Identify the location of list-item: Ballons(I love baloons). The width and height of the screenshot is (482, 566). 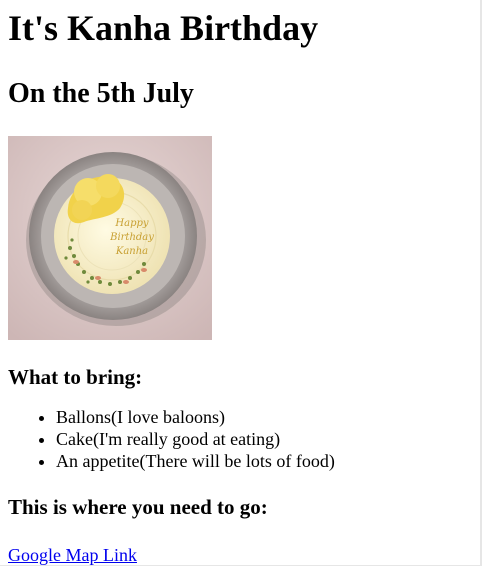
(265, 417).